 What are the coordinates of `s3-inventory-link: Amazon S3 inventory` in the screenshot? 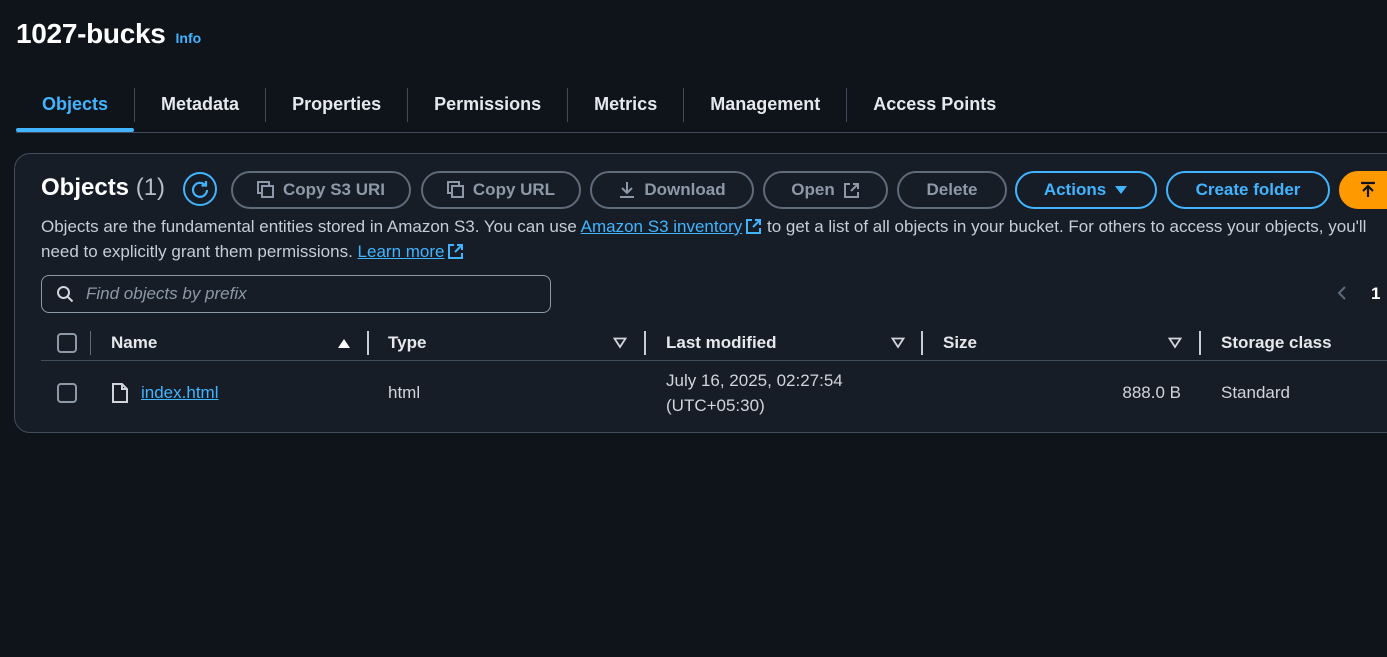 It's located at (662, 226).